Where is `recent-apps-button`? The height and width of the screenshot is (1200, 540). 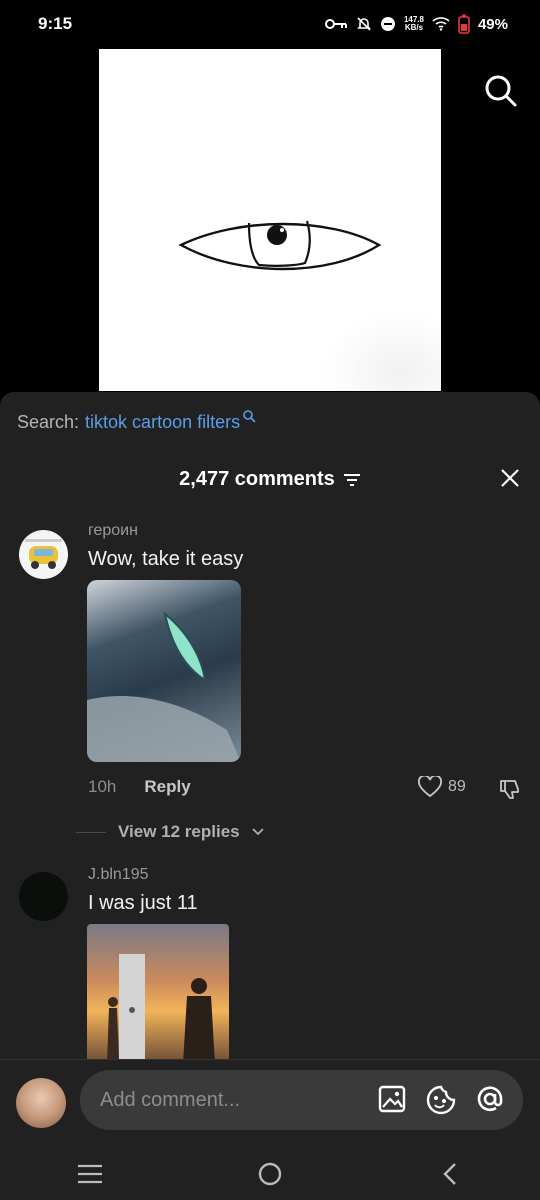 recent-apps-button is located at coordinates (90, 1174).